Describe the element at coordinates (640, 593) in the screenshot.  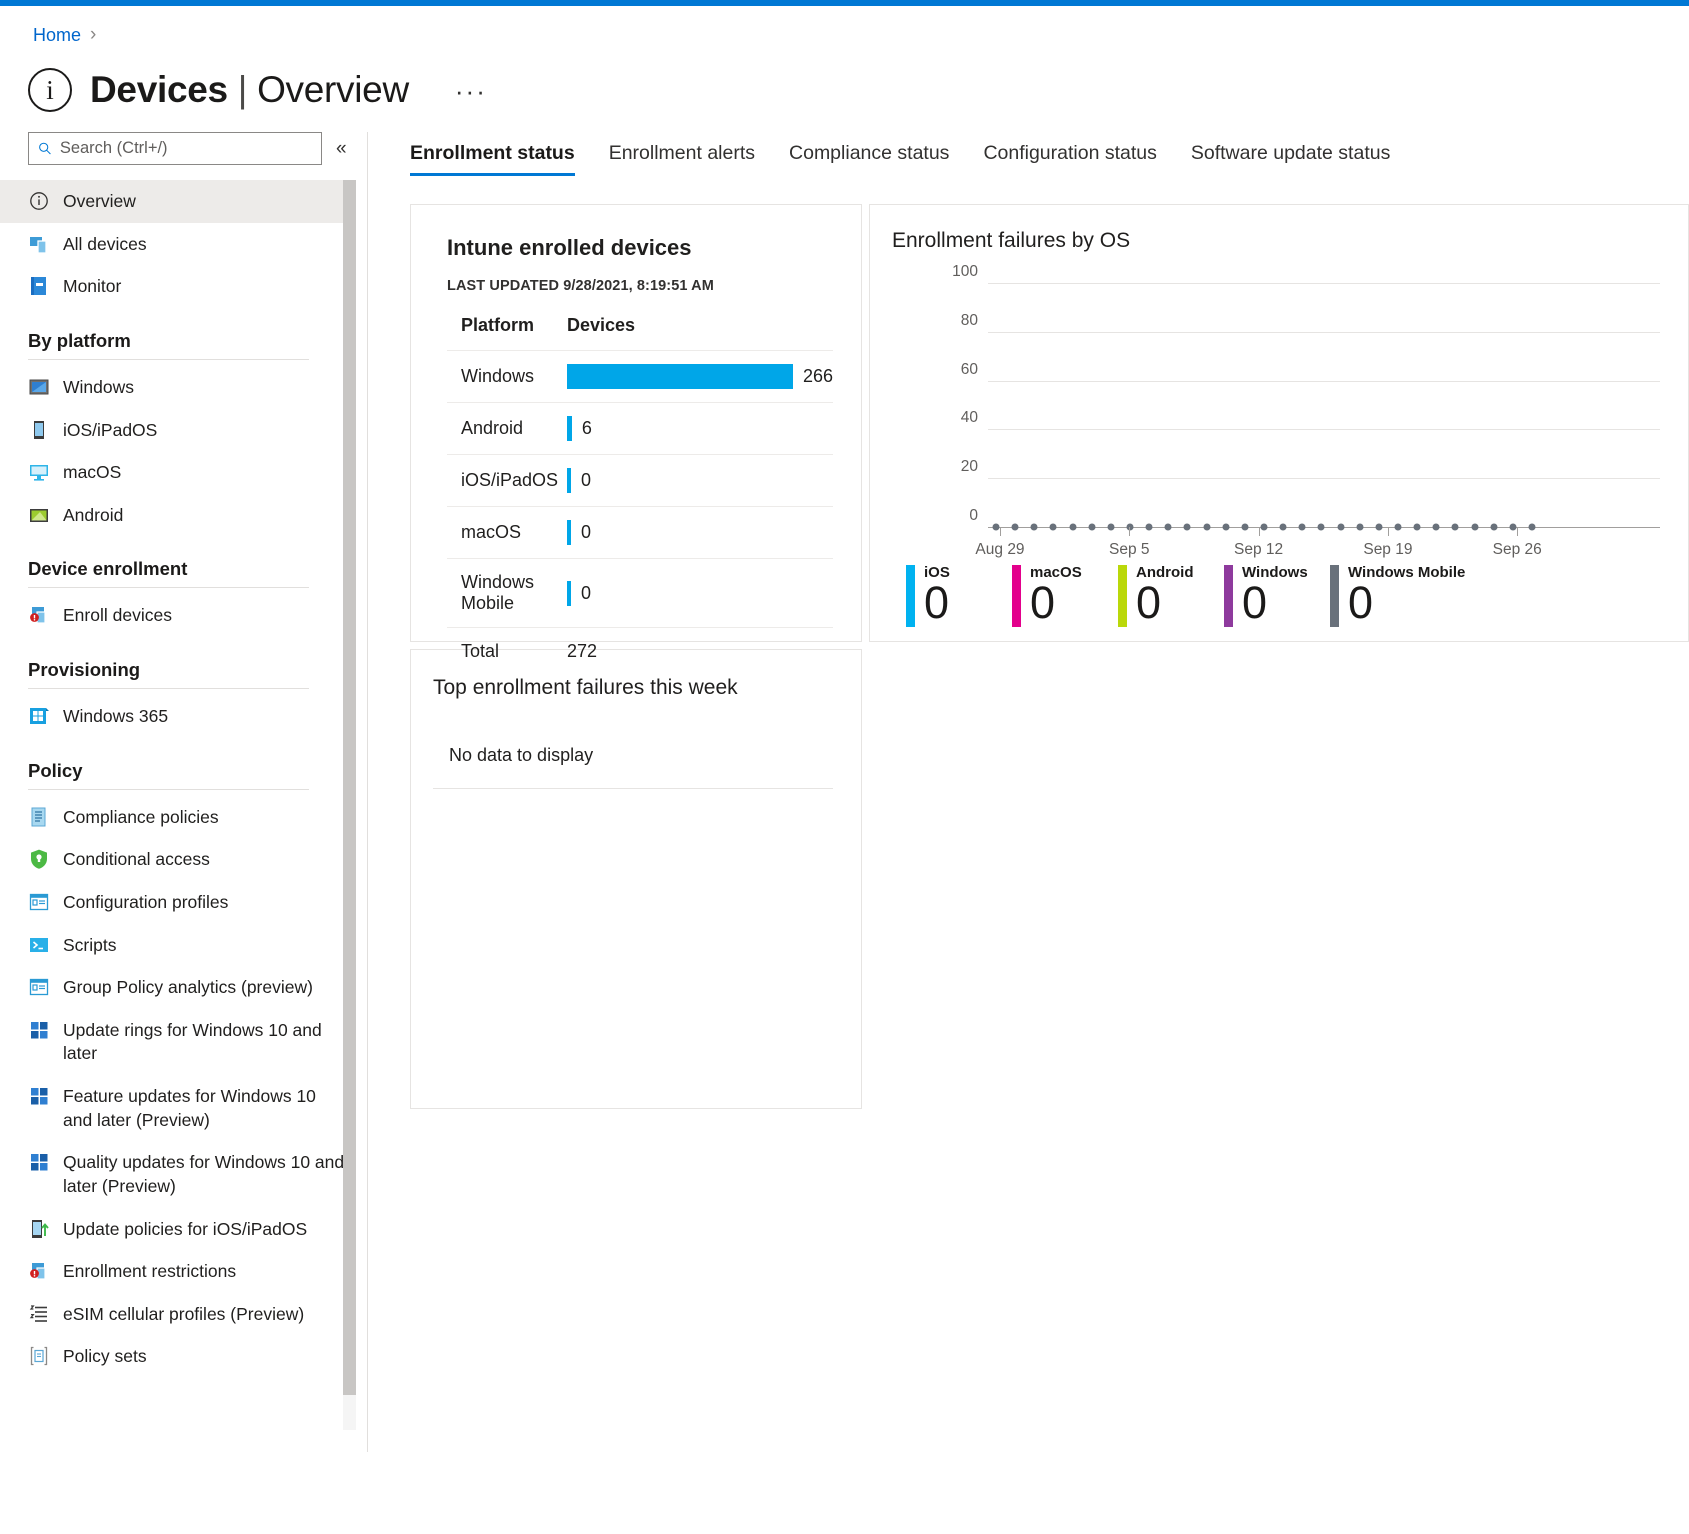
I see `table-row: Windows Mobile 0` at that location.